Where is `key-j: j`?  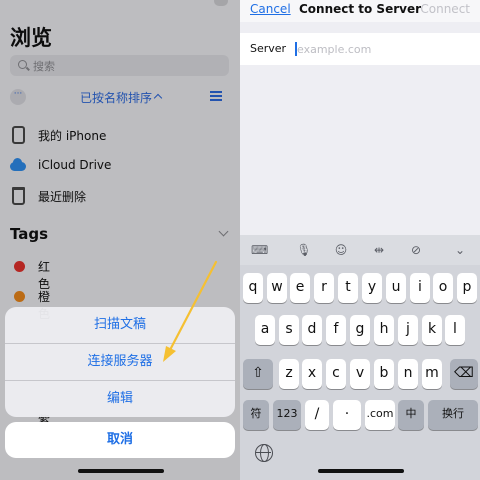 key-j: j is located at coordinates (408, 330).